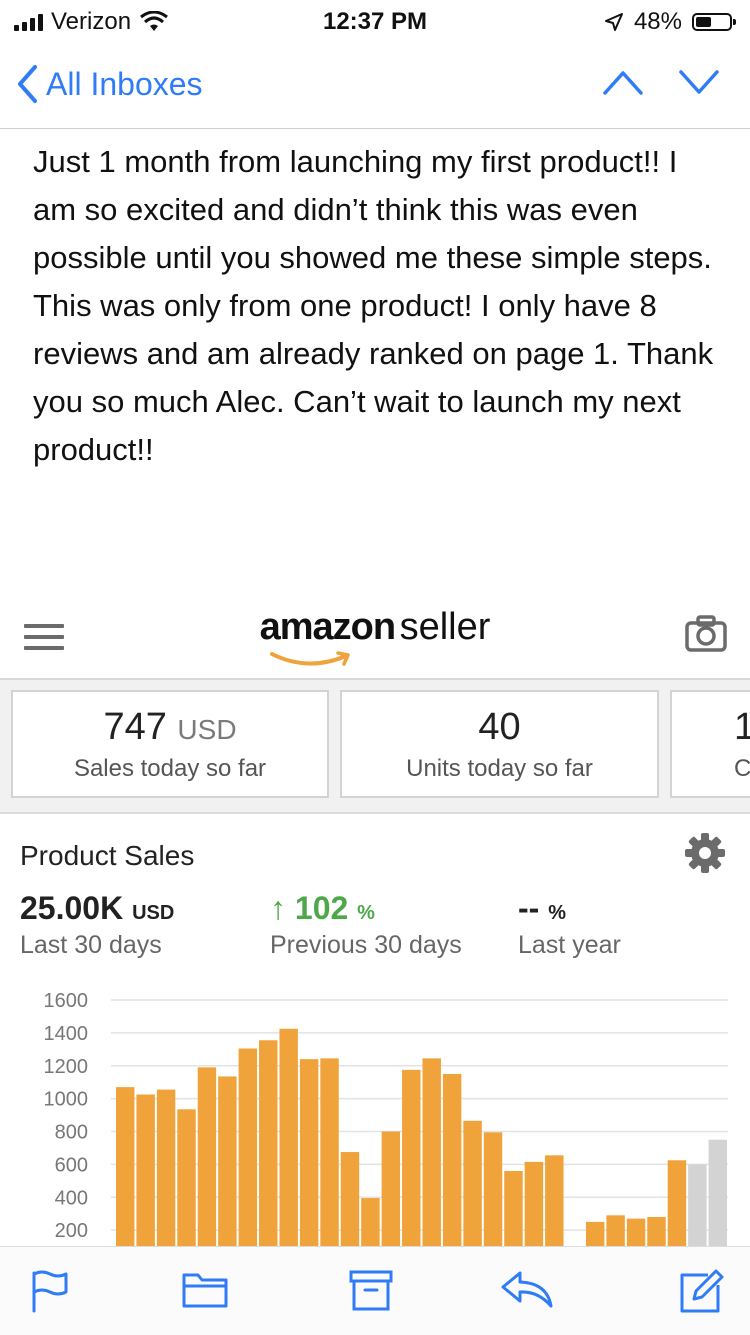 The width and height of the screenshot is (750, 1335). What do you see at coordinates (50, 1291) in the screenshot?
I see `flag-button` at bounding box center [50, 1291].